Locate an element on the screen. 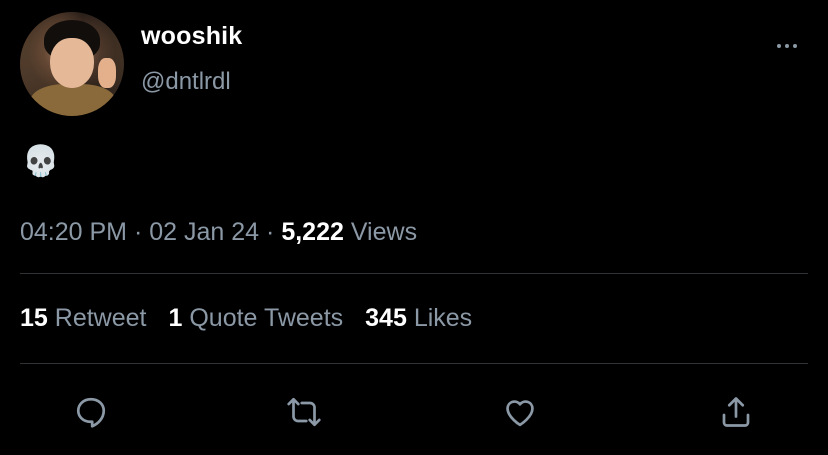 This screenshot has width=828, height=455. retweet-button is located at coordinates (304, 412).